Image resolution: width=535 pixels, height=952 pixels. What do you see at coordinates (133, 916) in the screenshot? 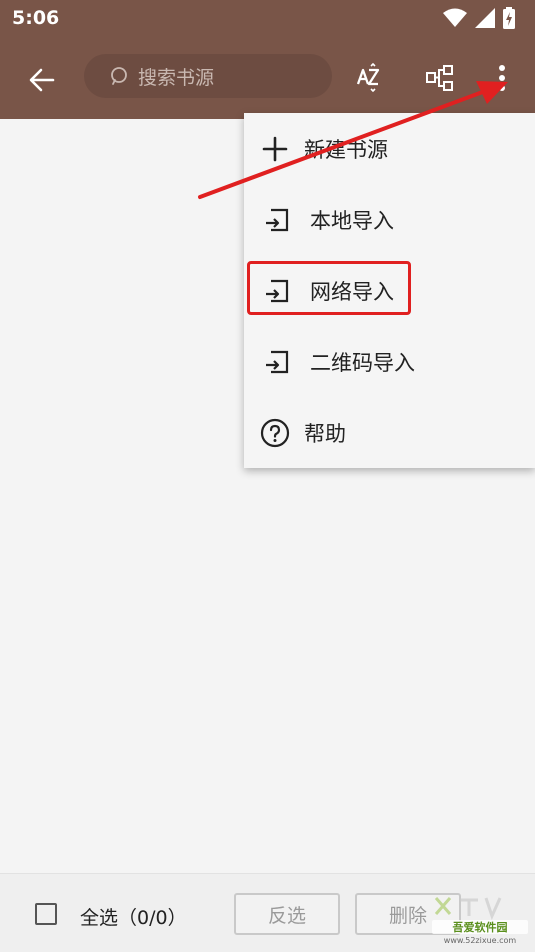
I see `select-all-label: 全选（0/0）` at bounding box center [133, 916].